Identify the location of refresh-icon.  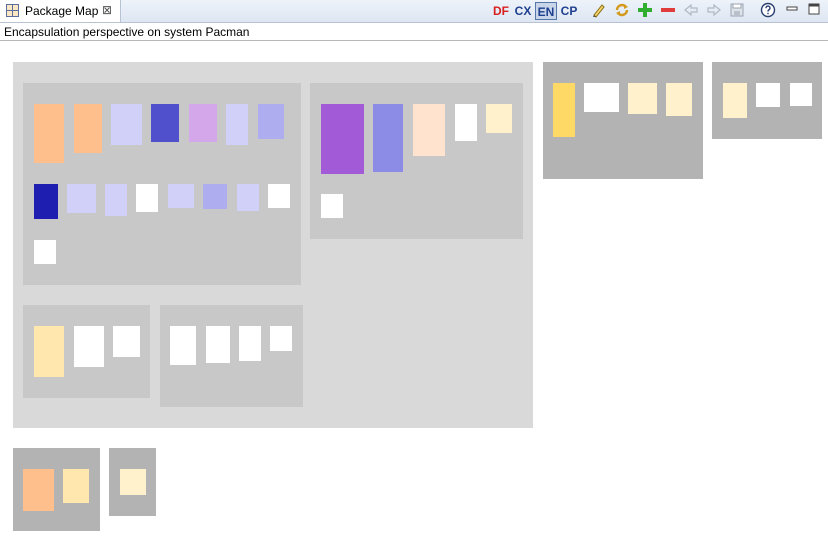
(622, 11).